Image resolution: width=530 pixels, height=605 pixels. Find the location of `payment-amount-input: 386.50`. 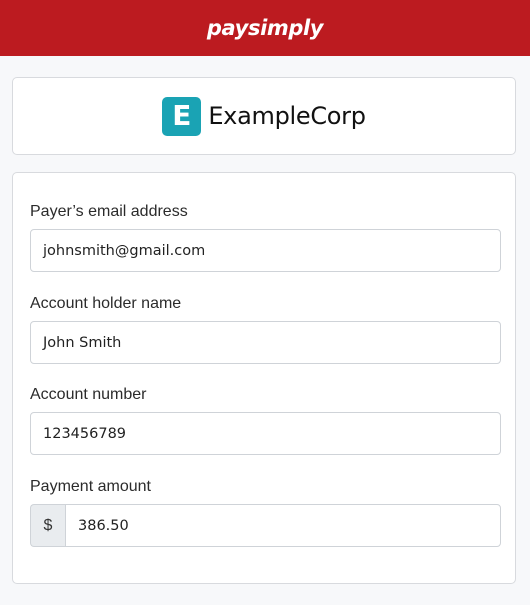

payment-amount-input: 386.50 is located at coordinates (283, 525).